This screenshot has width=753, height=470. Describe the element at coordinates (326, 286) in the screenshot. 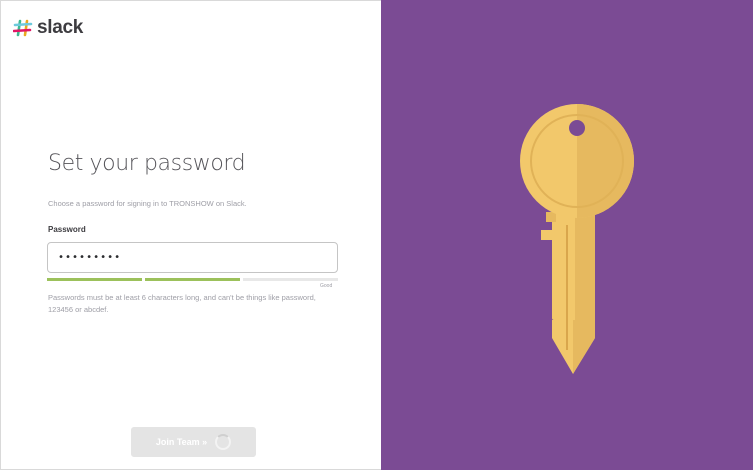

I see `strength-label: Good` at that location.